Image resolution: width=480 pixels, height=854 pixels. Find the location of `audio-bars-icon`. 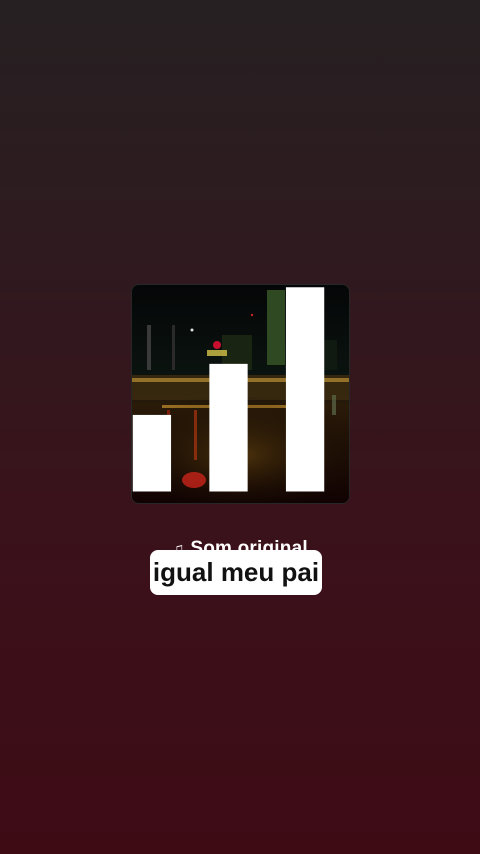

audio-bars-icon is located at coordinates (228, 389).